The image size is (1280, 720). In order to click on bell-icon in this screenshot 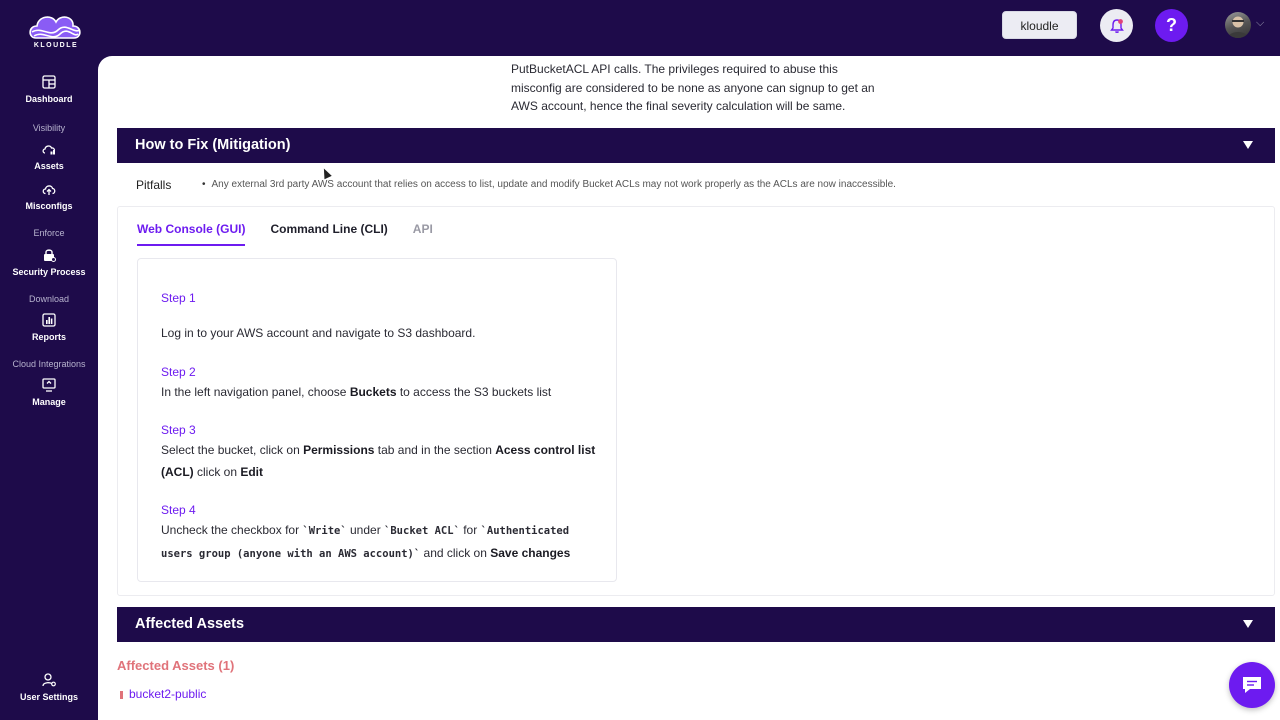, I will do `click(1116, 25)`.